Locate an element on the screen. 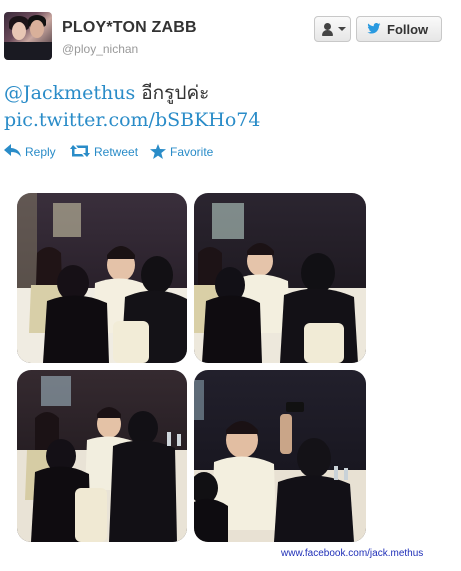 This screenshot has width=461, height=571. user-icon is located at coordinates (327, 26).